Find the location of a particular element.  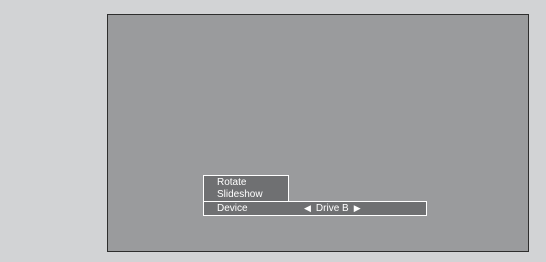

left-arrow-icon: ◀ is located at coordinates (307, 208).